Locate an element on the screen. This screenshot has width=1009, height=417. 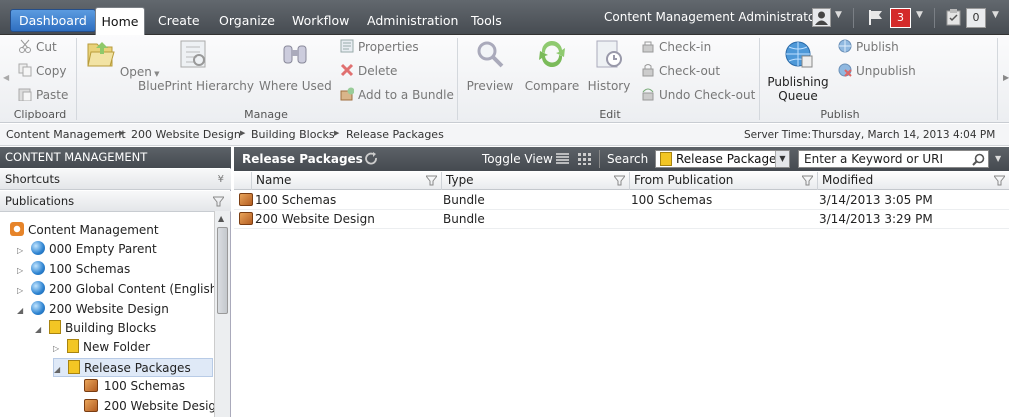
tree-item-200-website-design: ◢ 200 Website Design is located at coordinates (93, 309).